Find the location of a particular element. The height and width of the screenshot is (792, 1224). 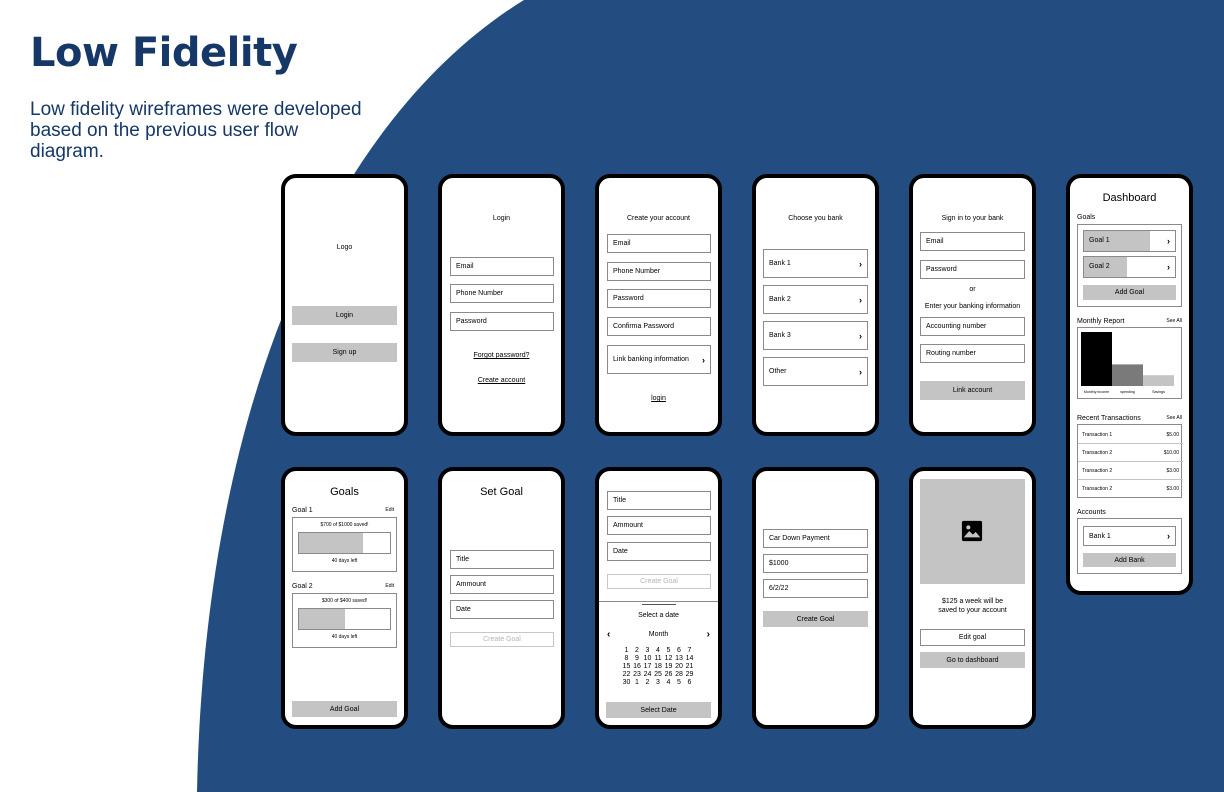

amount-field: $1000 is located at coordinates (815, 563).